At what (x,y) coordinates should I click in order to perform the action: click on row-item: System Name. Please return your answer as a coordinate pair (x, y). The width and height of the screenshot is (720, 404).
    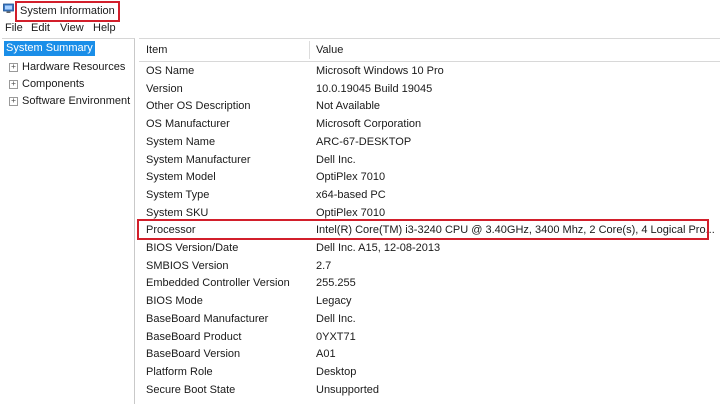
    Looking at the image, I should click on (181, 141).